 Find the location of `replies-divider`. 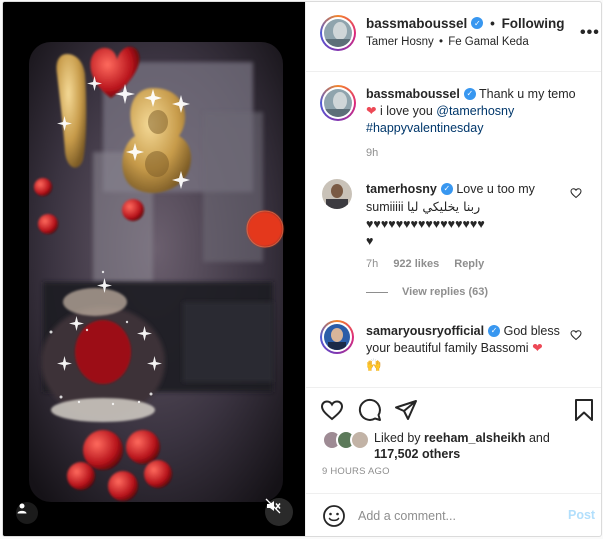

replies-divider is located at coordinates (377, 292).